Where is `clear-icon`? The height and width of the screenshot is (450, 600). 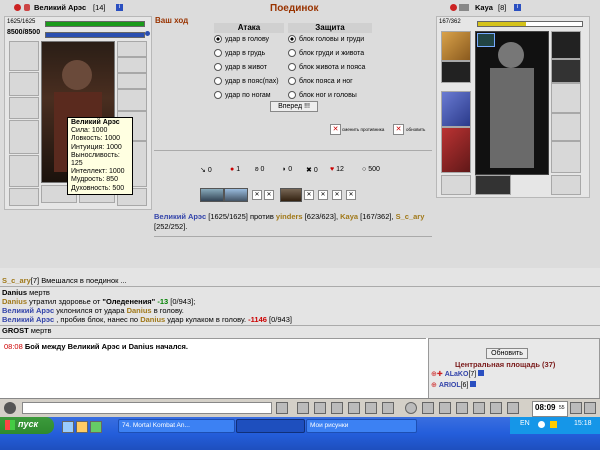 clear-icon is located at coordinates (303, 408).